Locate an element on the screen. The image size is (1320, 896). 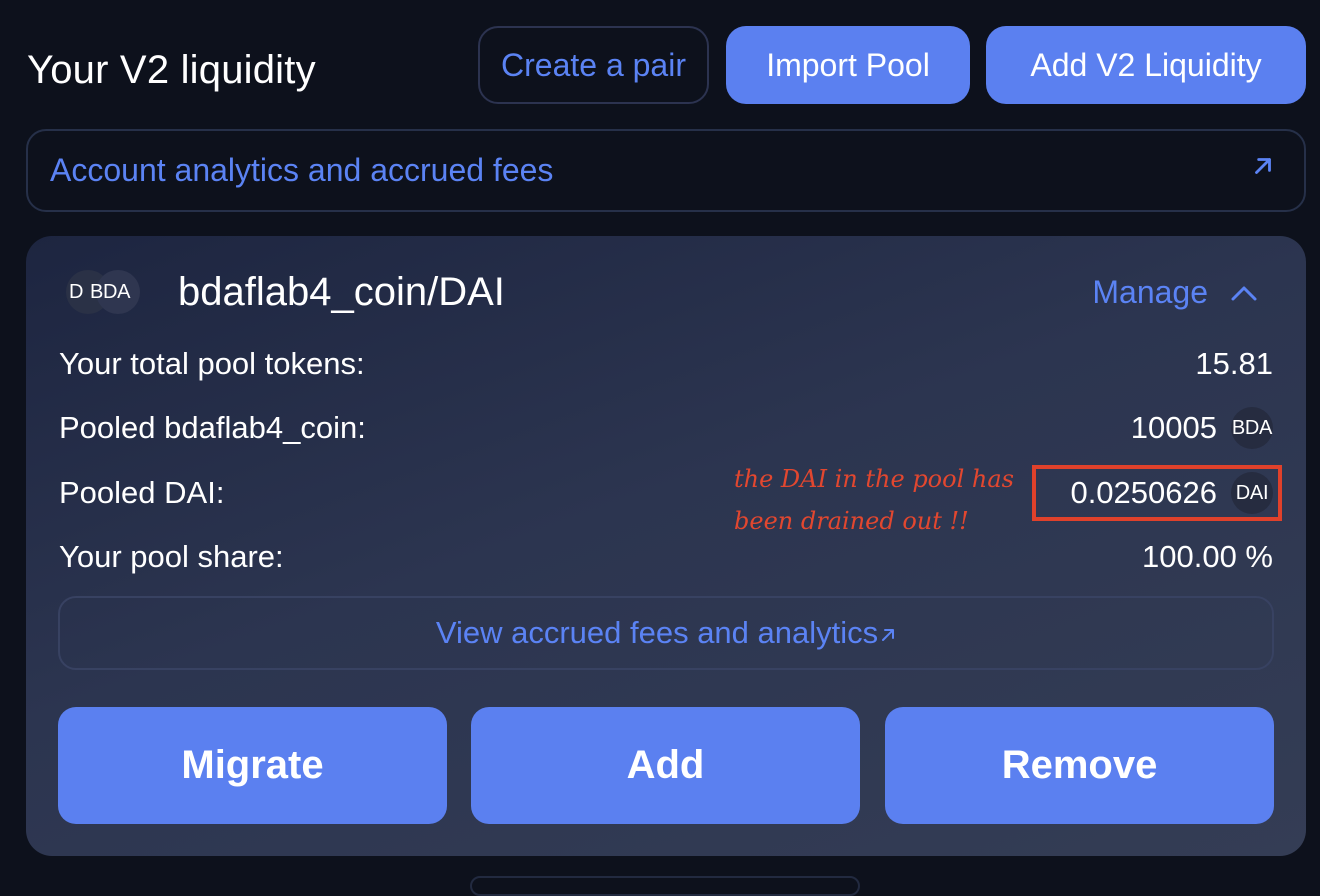
annotation-line-1: the DAI in the pool has is located at coordinates (874, 479).